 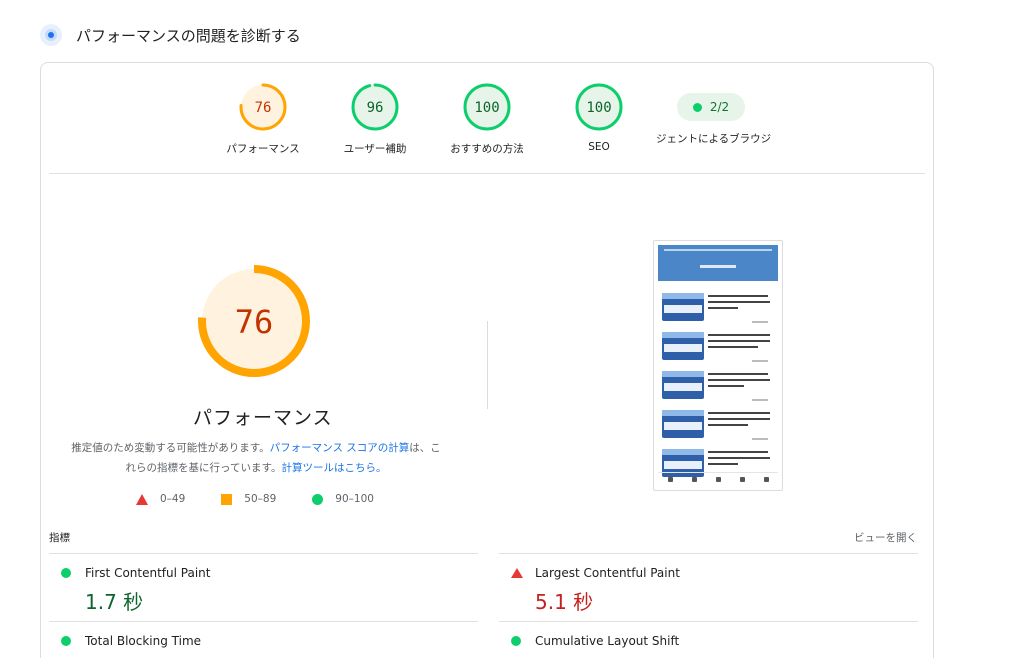 I want to click on section-title: パフォーマンスの問題を診断する, so click(x=188, y=35).